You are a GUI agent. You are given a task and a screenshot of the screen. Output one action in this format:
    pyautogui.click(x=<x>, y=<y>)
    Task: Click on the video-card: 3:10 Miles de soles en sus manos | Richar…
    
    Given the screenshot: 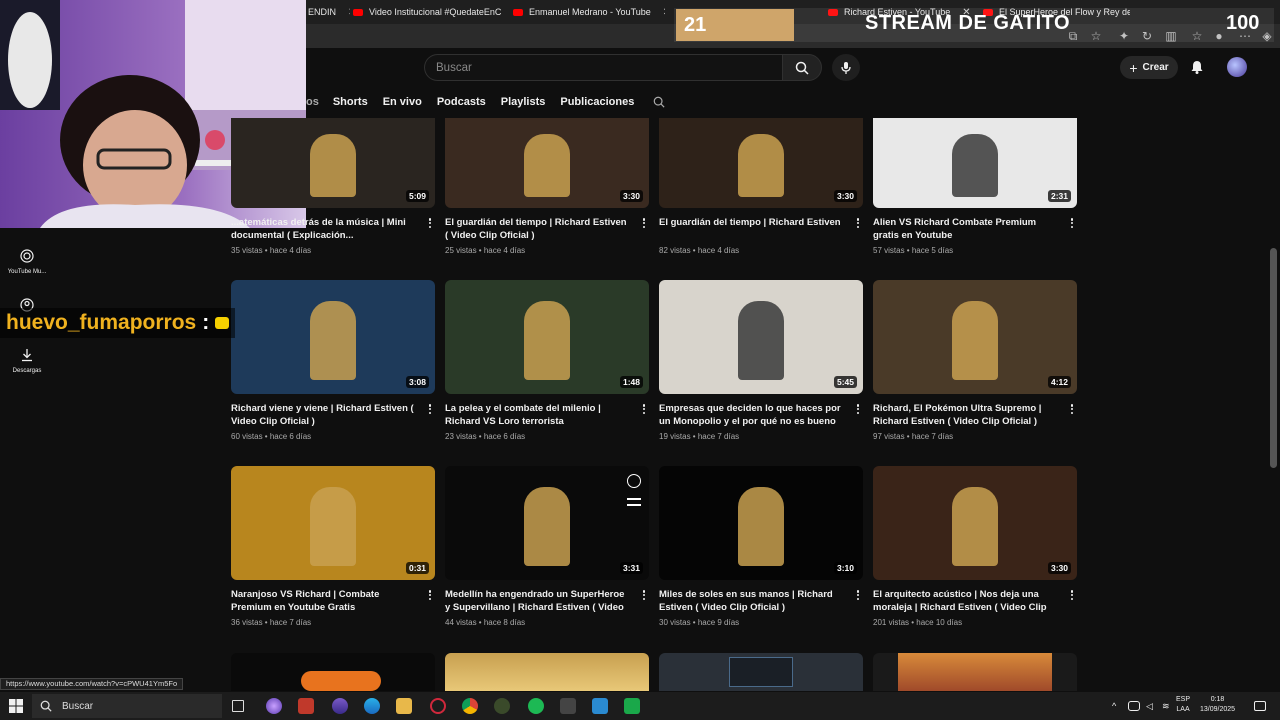 What is the action you would take?
    pyautogui.click(x=761, y=548)
    